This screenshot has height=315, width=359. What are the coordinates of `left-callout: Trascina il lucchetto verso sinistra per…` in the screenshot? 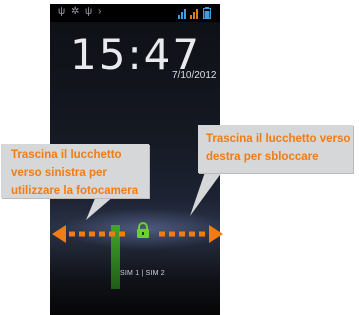 It's located at (75, 171).